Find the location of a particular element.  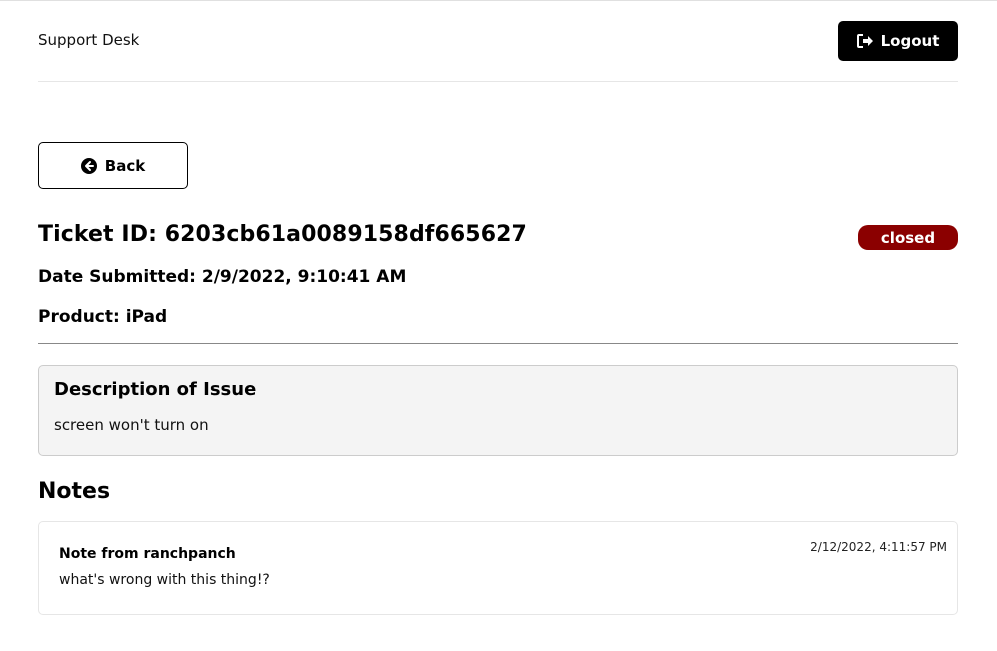

back-button: Back is located at coordinates (113, 165).